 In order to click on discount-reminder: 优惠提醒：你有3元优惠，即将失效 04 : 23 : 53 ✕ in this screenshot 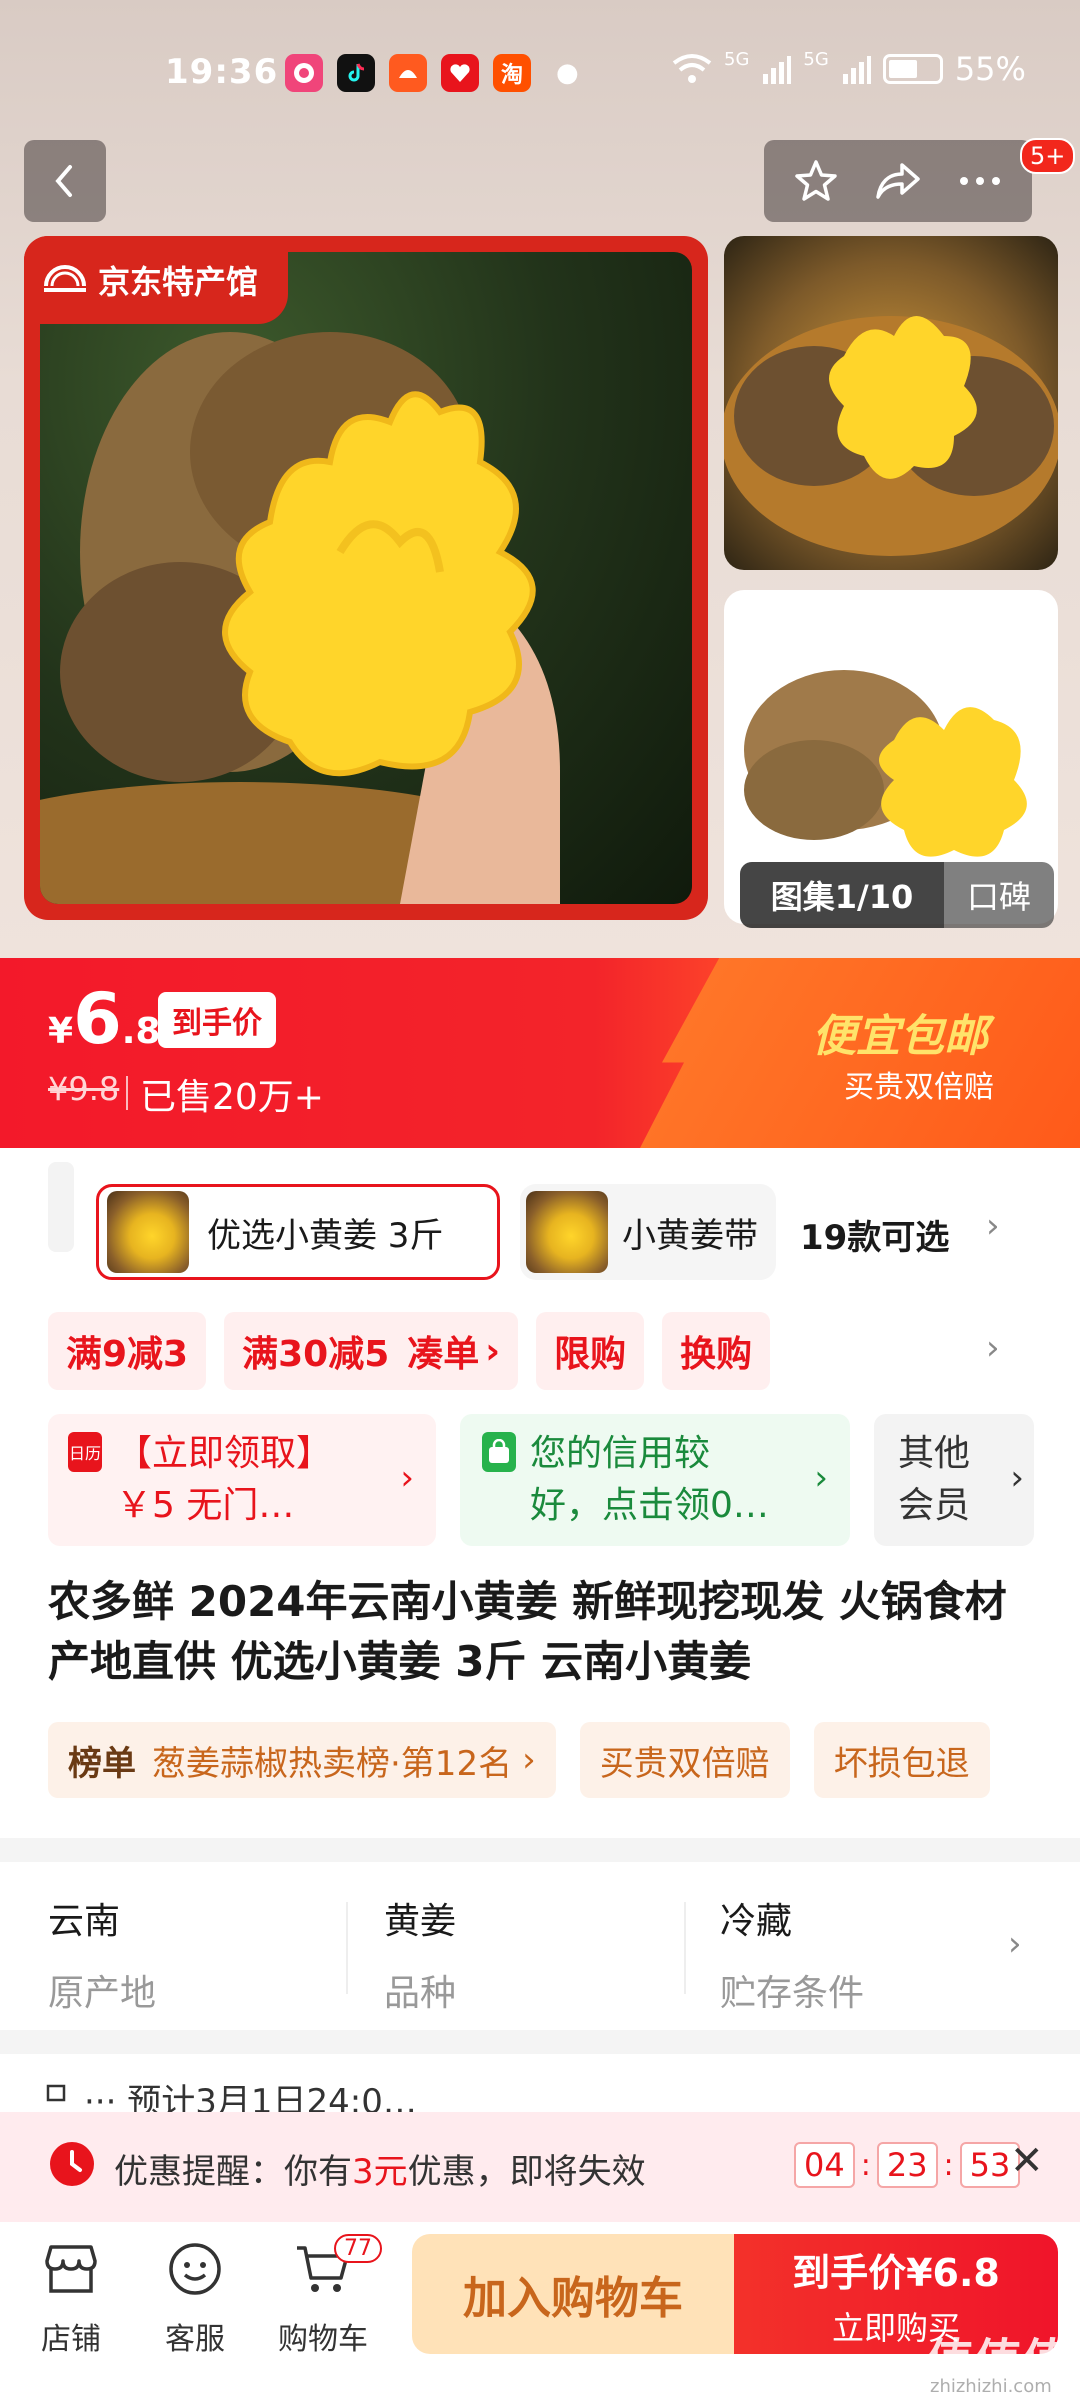, I will do `click(540, 2167)`.